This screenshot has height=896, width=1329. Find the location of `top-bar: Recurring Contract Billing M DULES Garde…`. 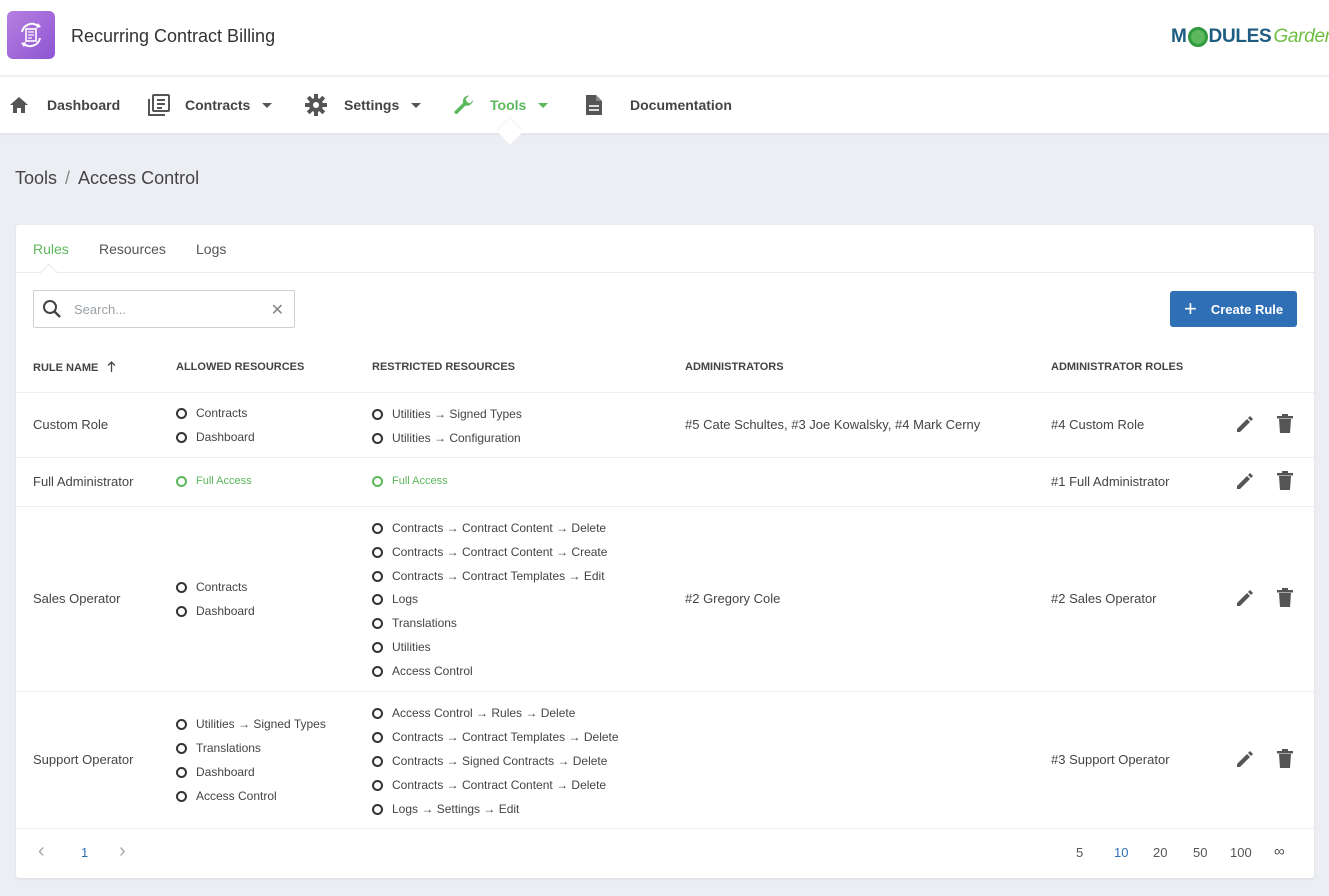

top-bar: Recurring Contract Billing M DULES Garde… is located at coordinates (664, 38).